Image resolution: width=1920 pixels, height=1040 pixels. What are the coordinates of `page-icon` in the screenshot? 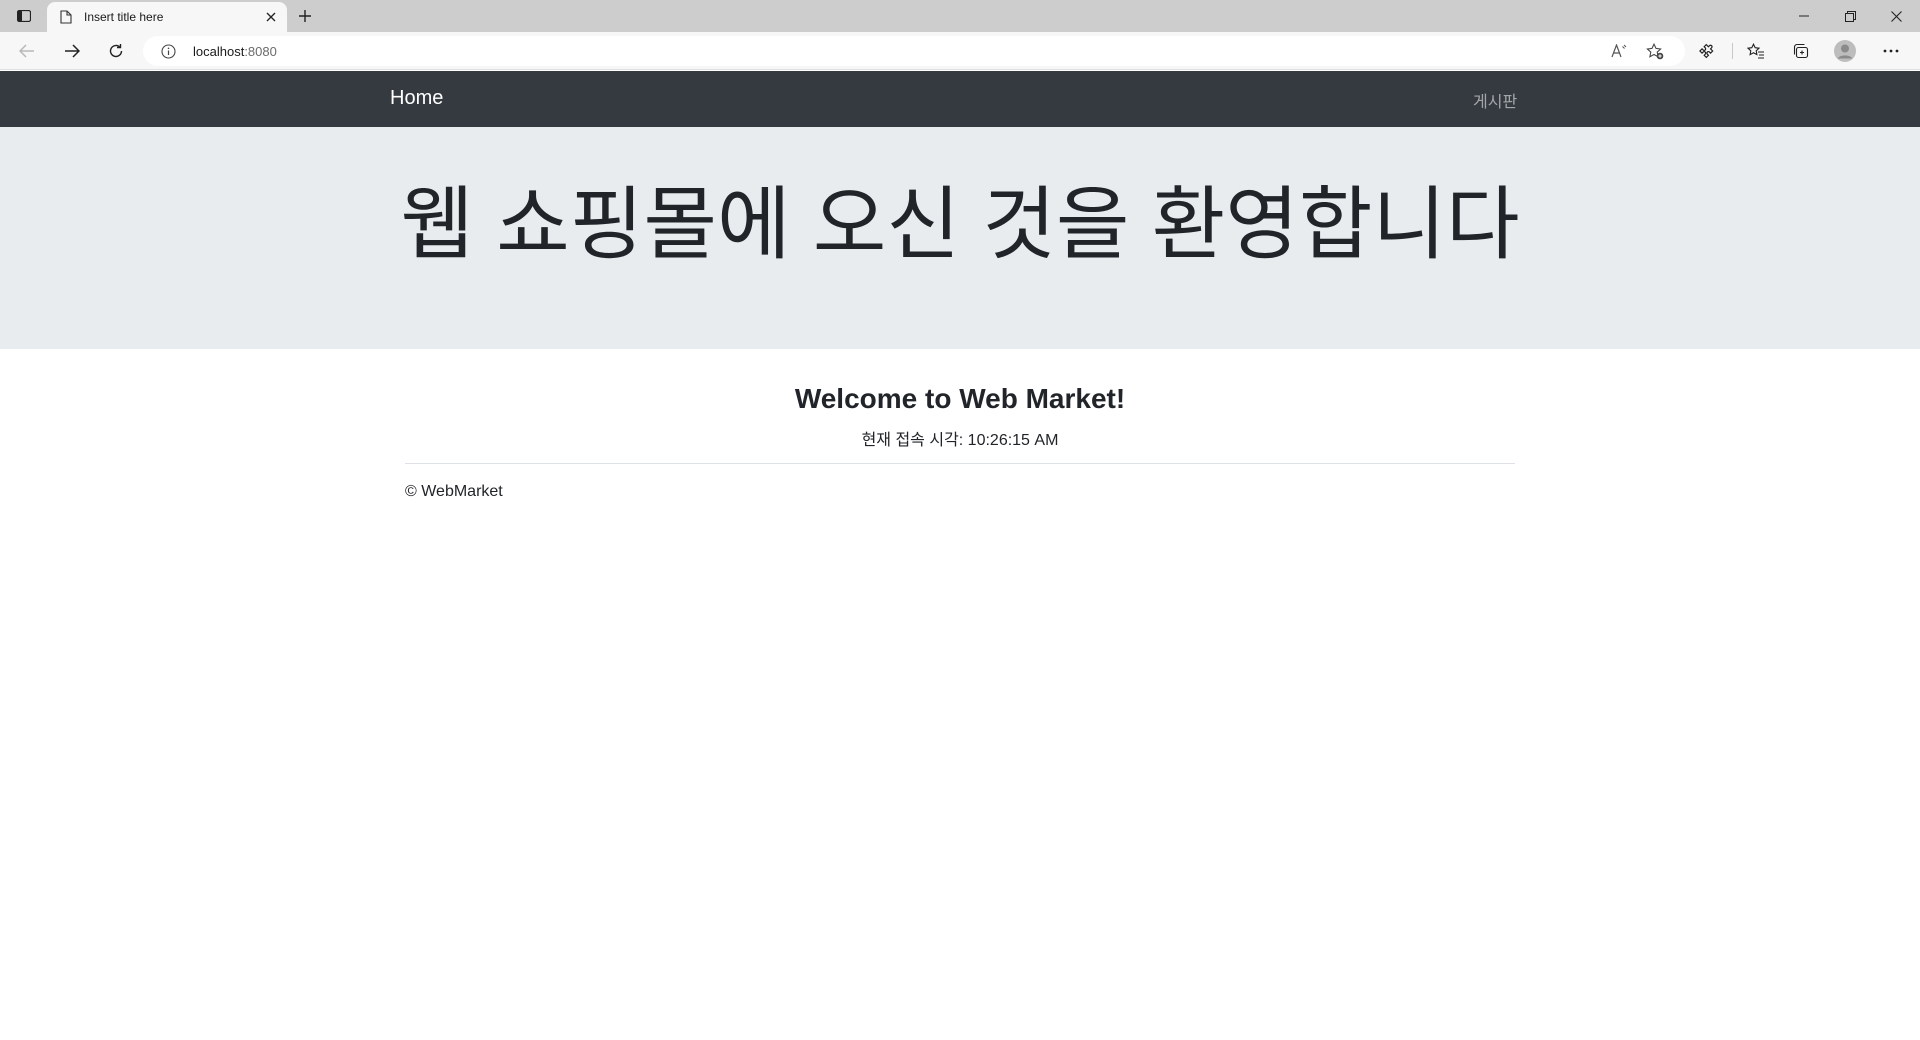 It's located at (66, 17).